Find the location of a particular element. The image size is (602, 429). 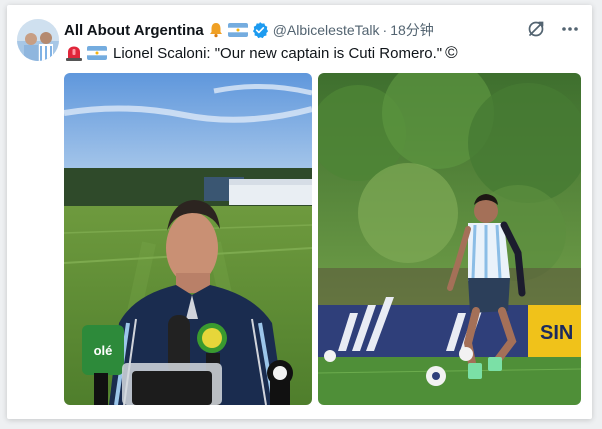

siren-icon is located at coordinates (74, 53).